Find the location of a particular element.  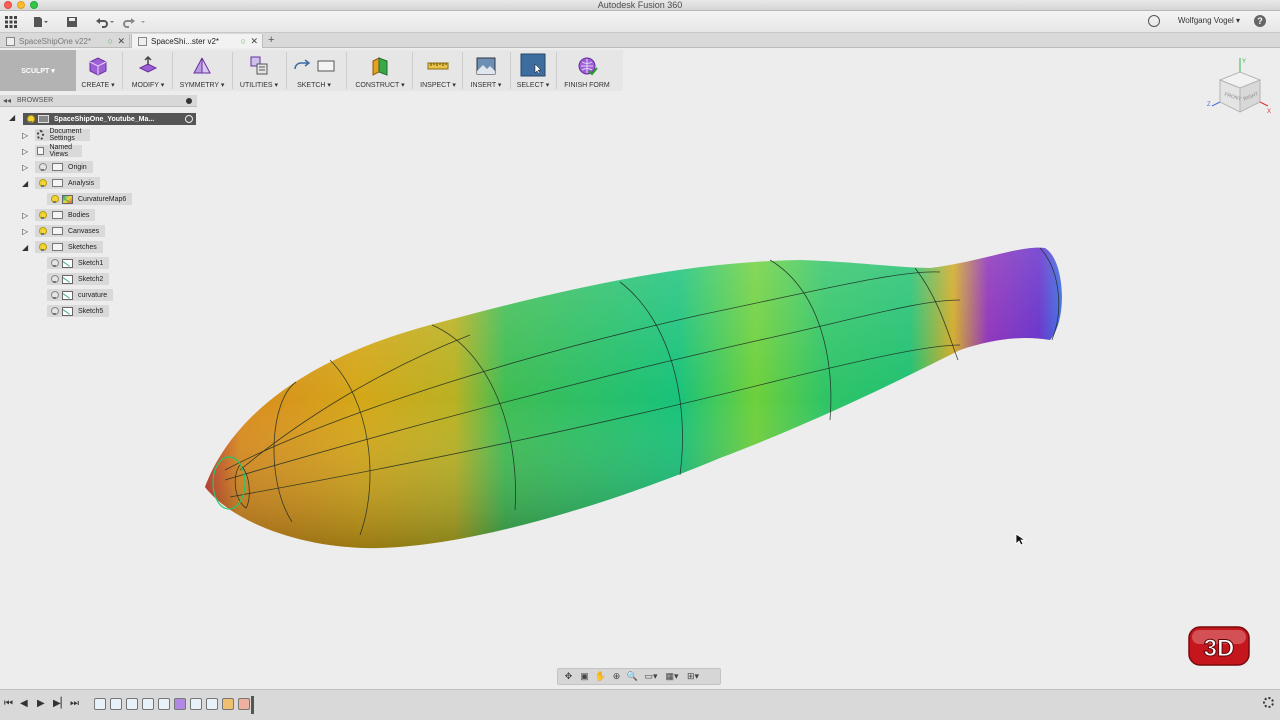

mouse-cursor-icon is located at coordinates (1021, 539).